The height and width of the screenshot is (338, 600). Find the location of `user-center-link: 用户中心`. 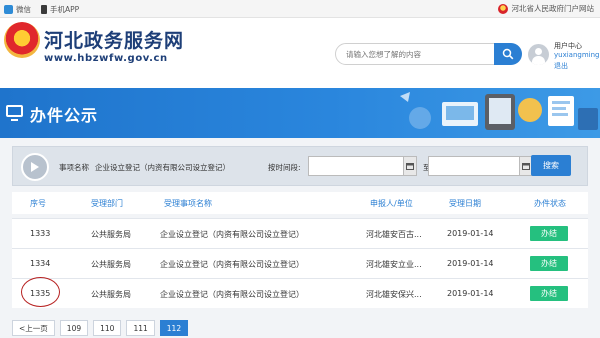

user-center-link: 用户中心 is located at coordinates (568, 46).